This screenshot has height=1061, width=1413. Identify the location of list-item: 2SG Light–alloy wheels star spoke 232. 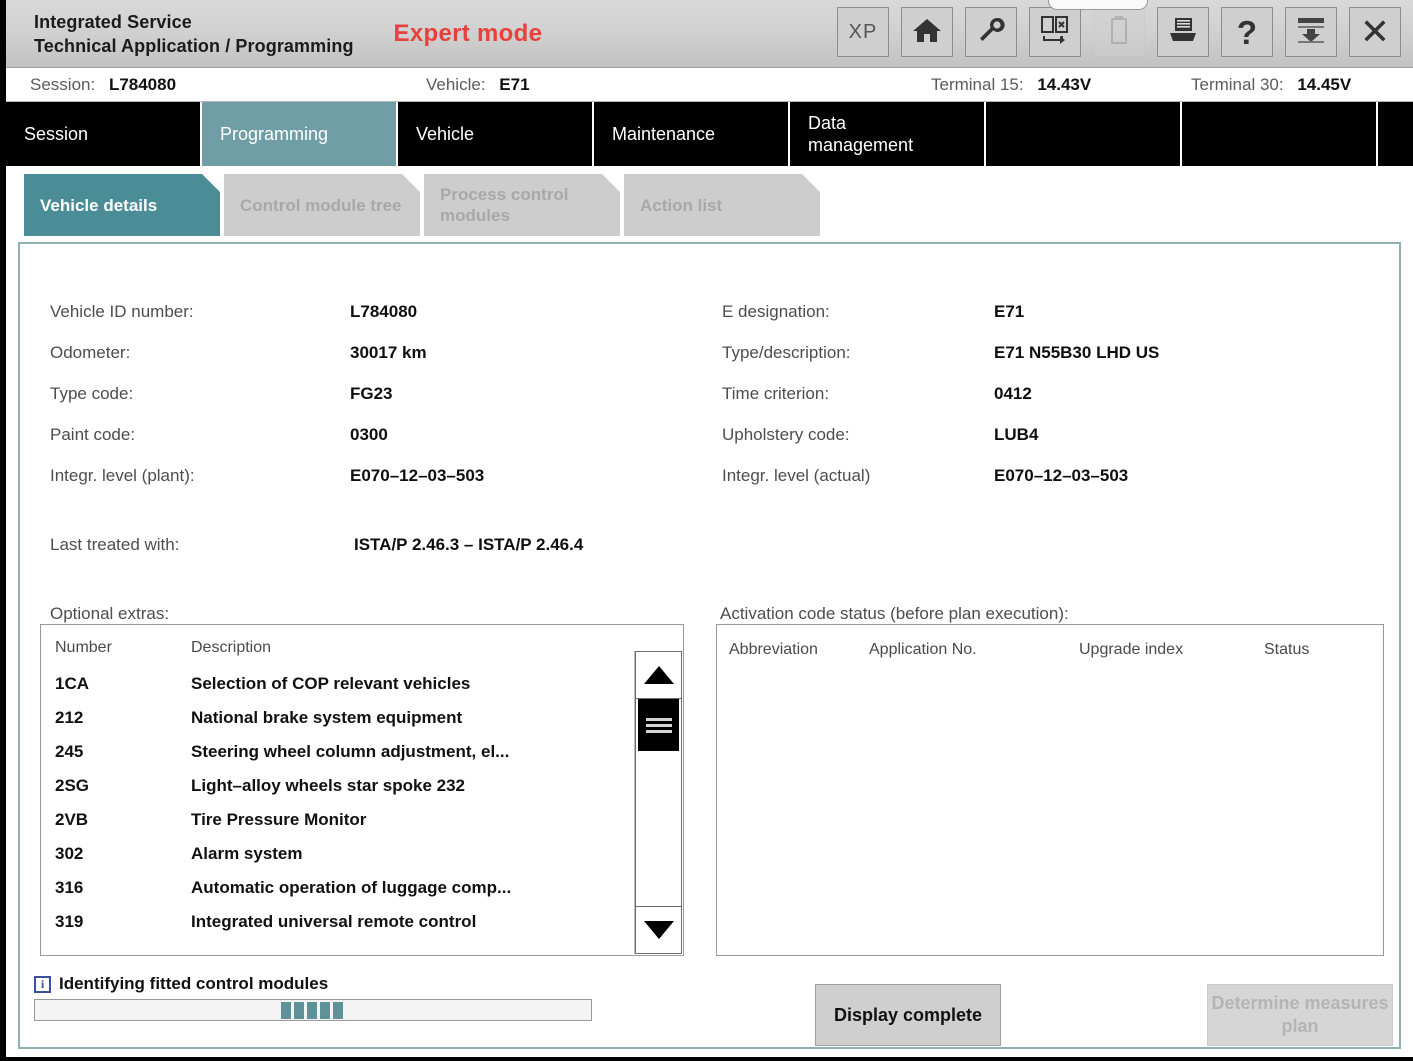
(362, 786).